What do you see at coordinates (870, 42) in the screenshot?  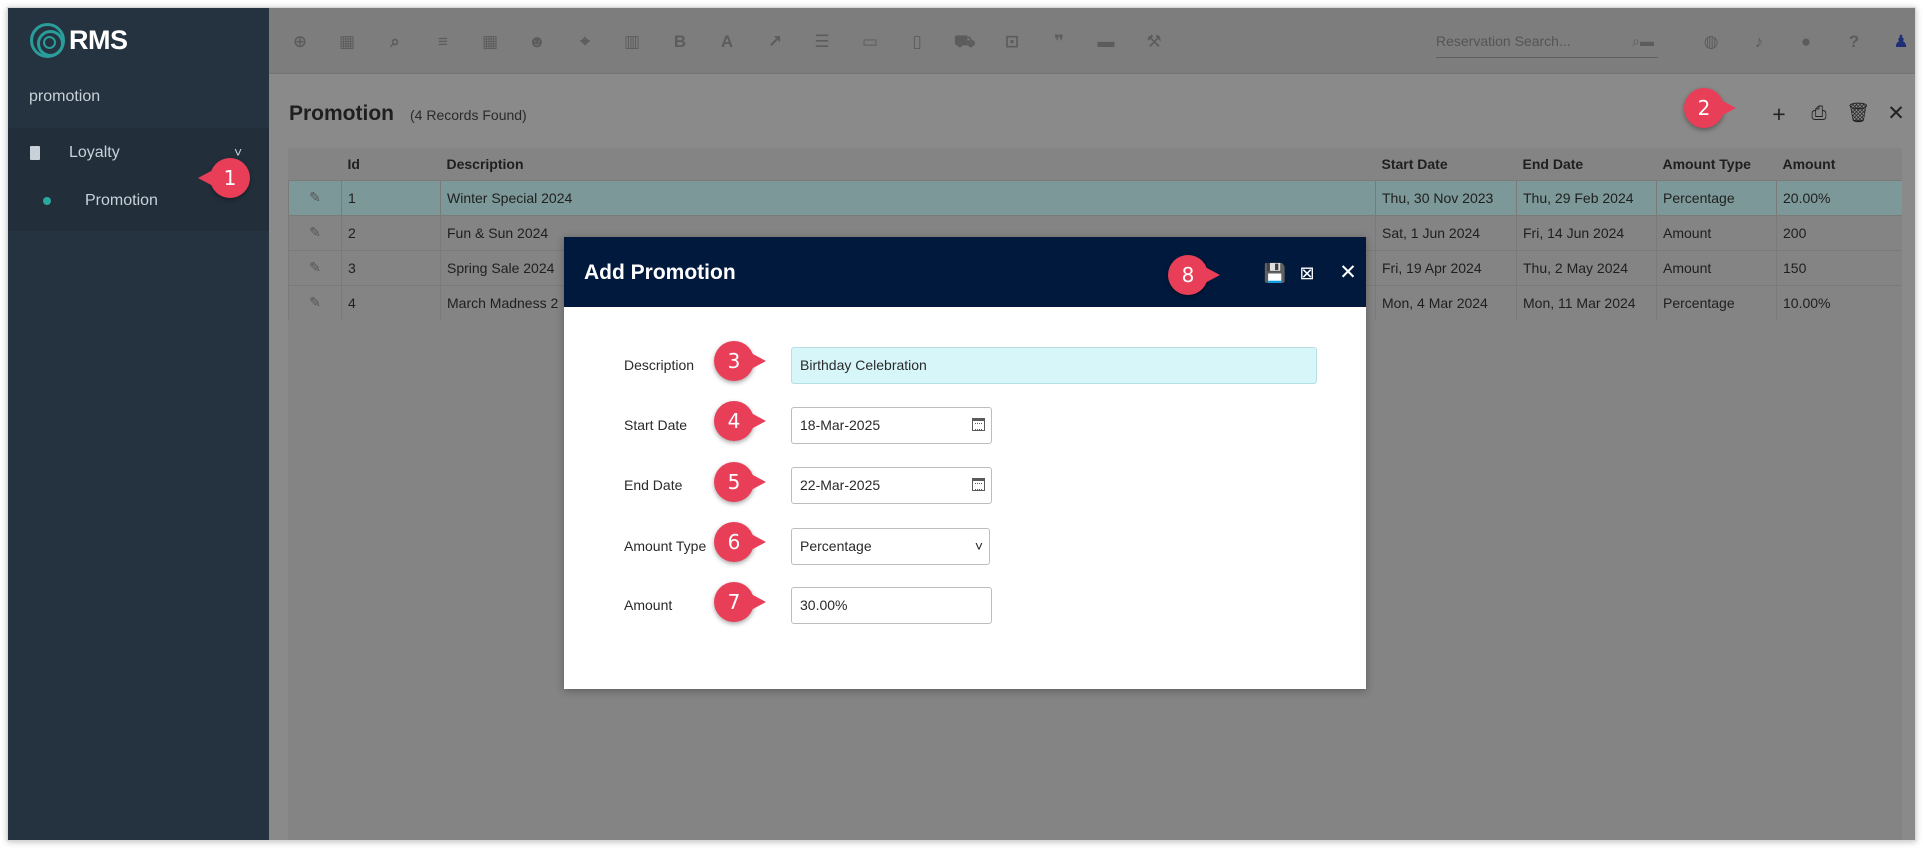 I see `id-card-icon: ▭` at bounding box center [870, 42].